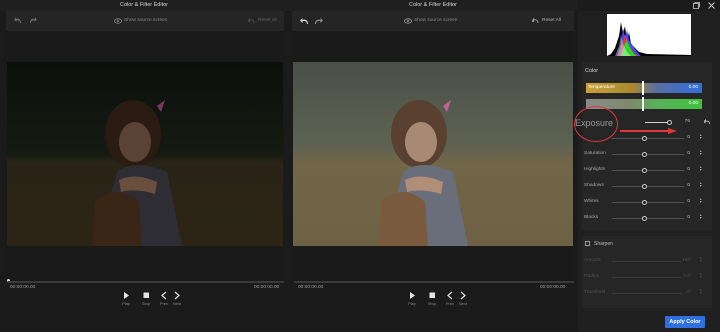  Describe the element at coordinates (144, 5) in the screenshot. I see `left-window-title: Color & Filter Editor` at that location.